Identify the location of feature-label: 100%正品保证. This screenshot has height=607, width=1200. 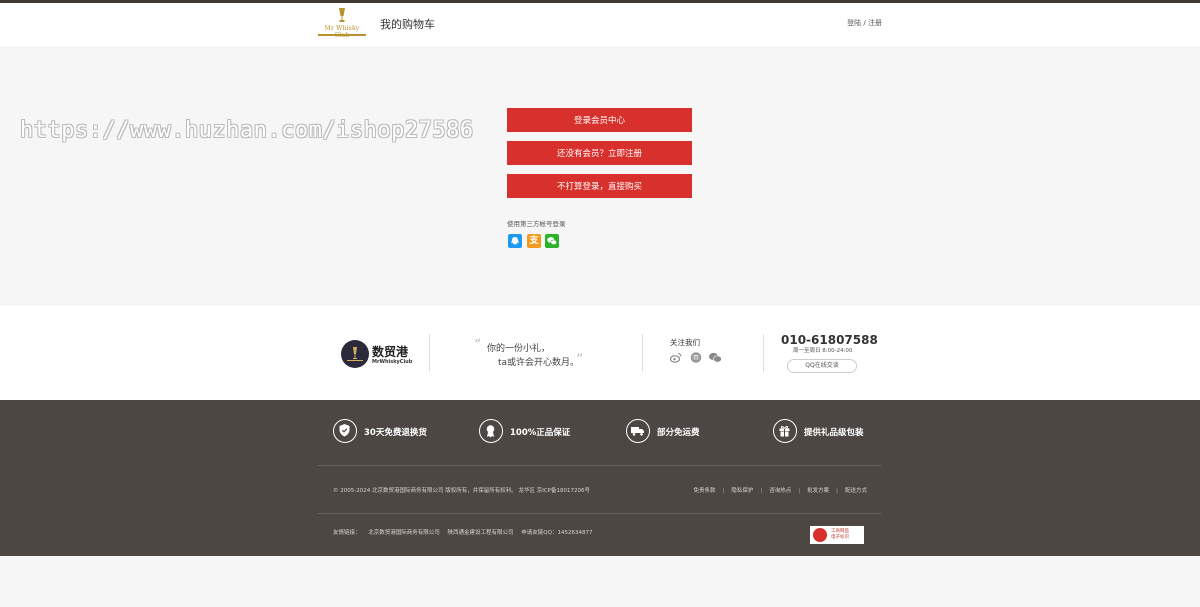
(540, 433).